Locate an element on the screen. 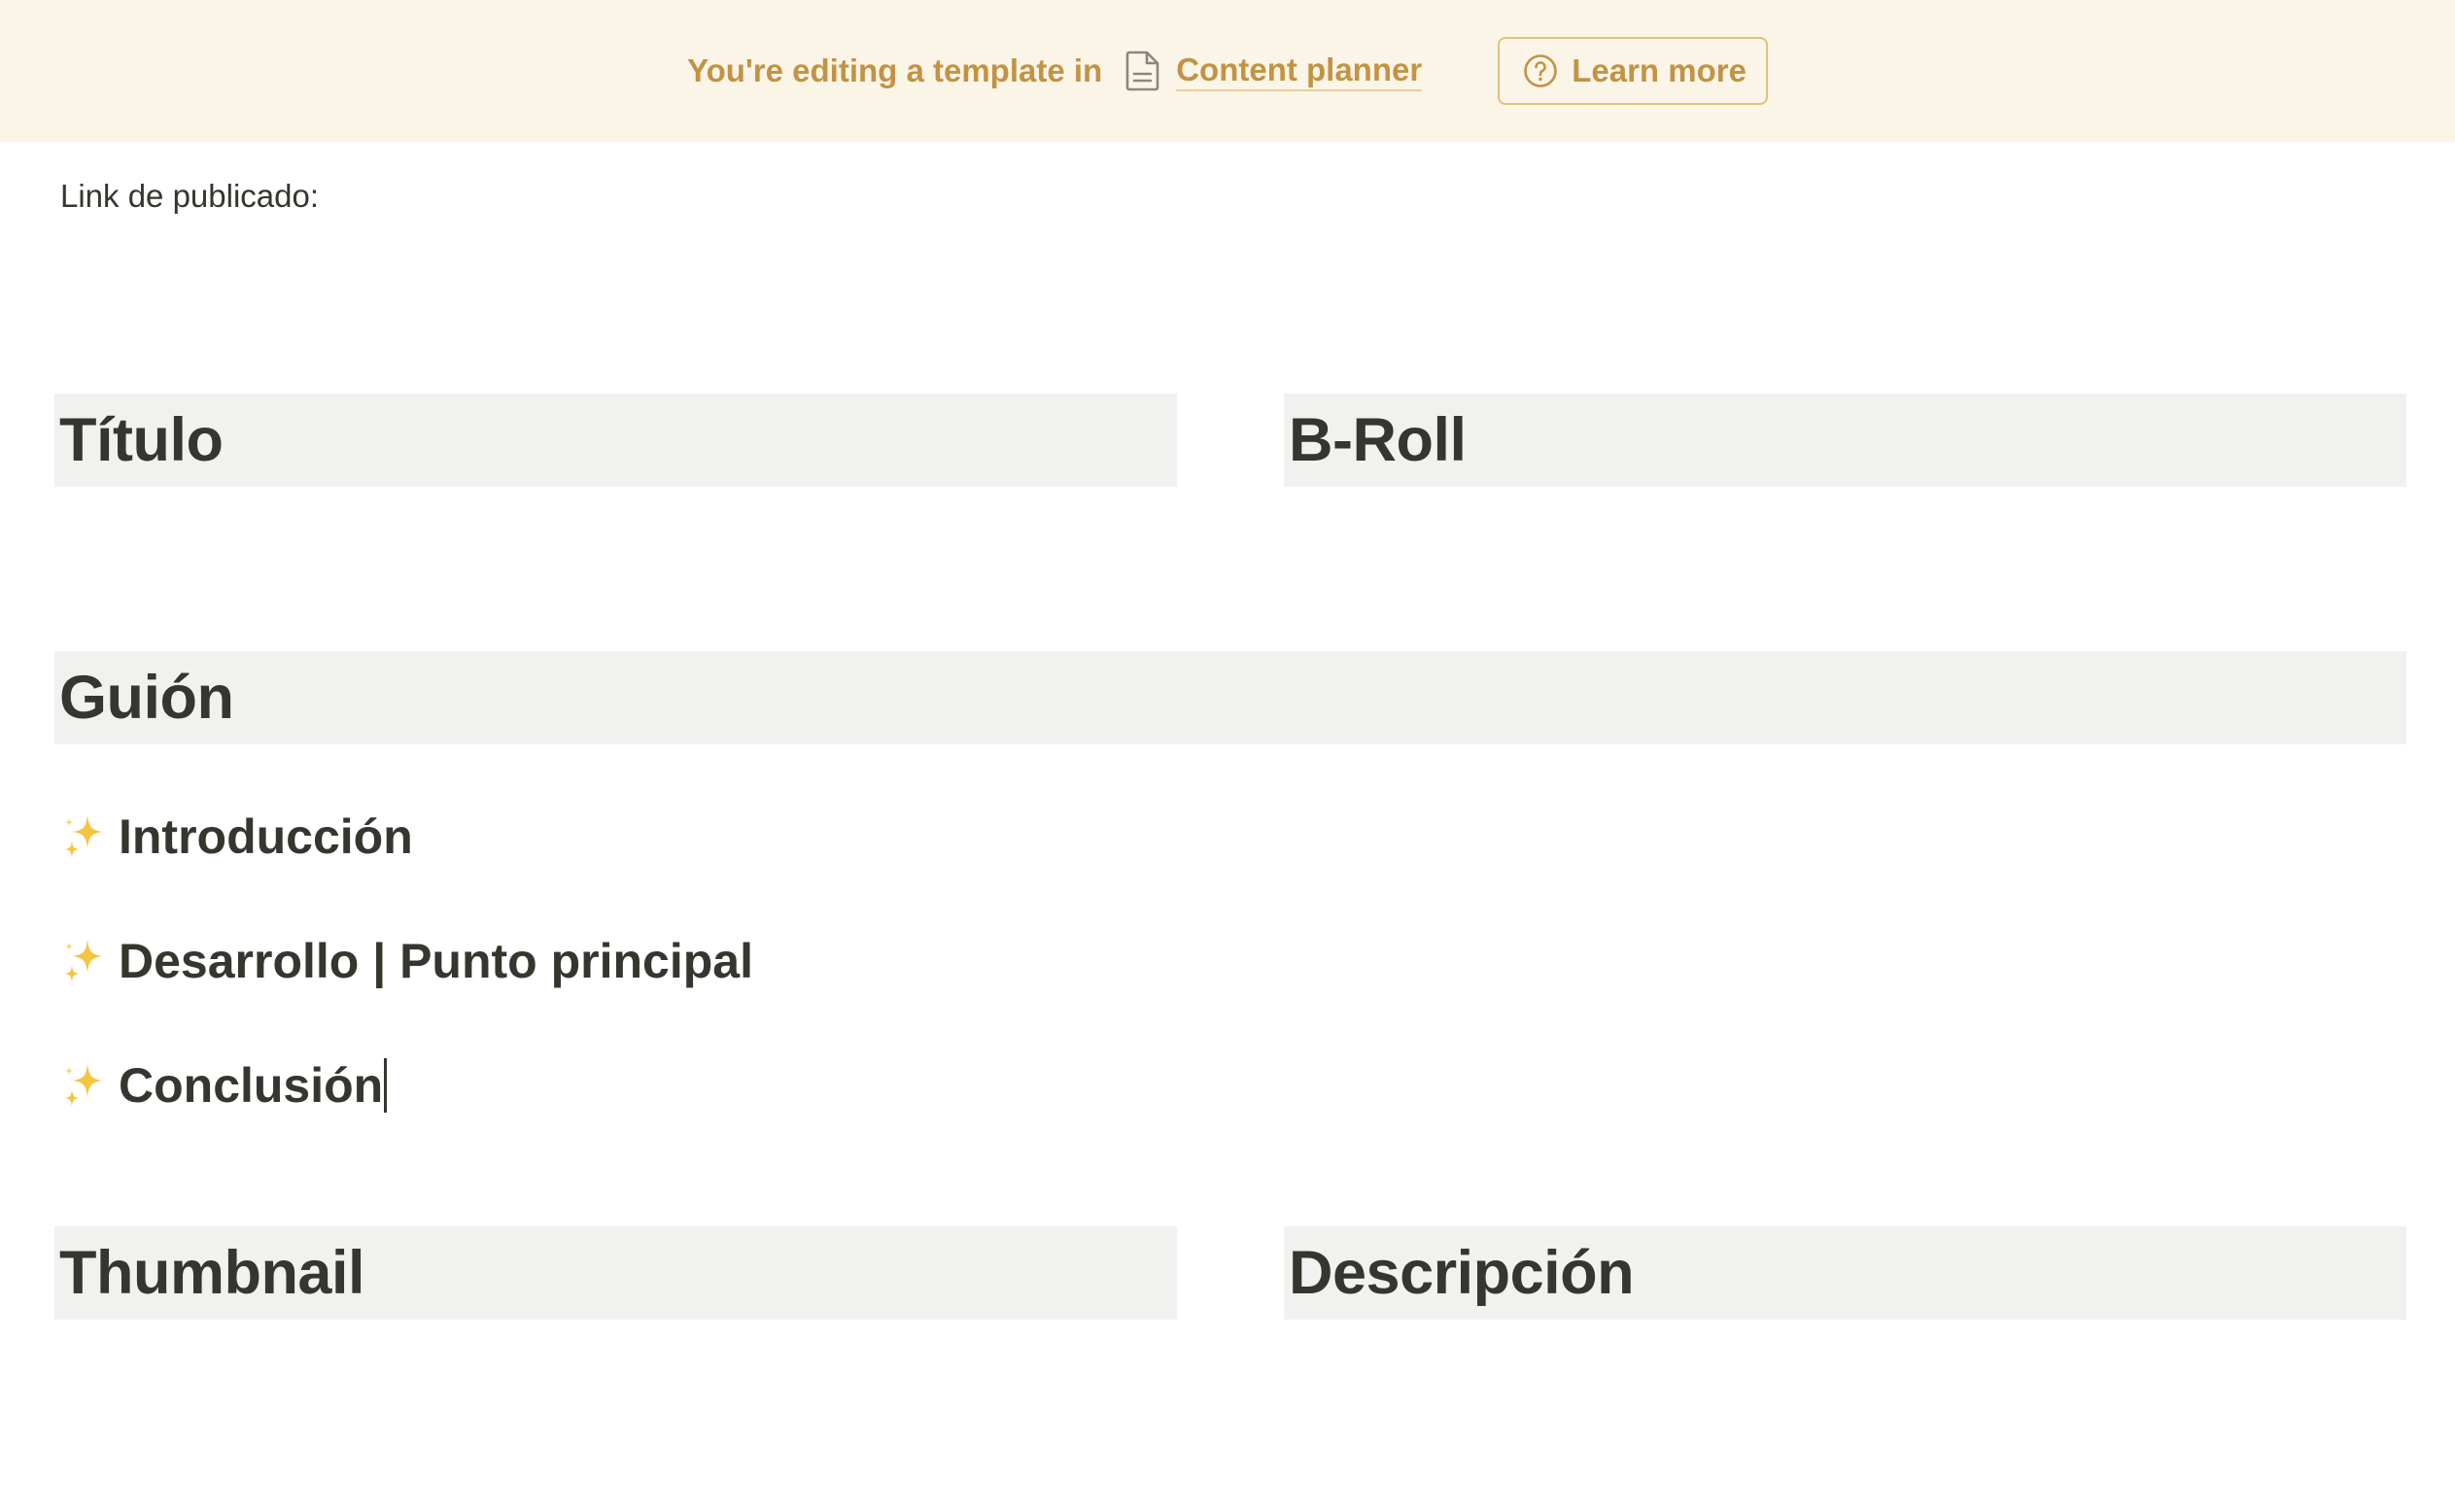 The image size is (2455, 1512). published-link-property: Link de publicado: is located at coordinates (189, 197).